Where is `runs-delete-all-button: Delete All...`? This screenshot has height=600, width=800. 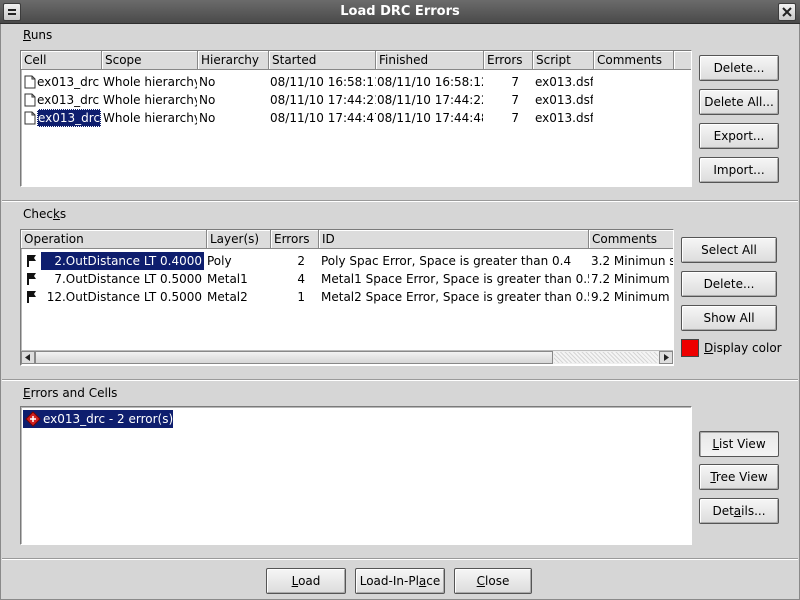 runs-delete-all-button: Delete All... is located at coordinates (739, 102).